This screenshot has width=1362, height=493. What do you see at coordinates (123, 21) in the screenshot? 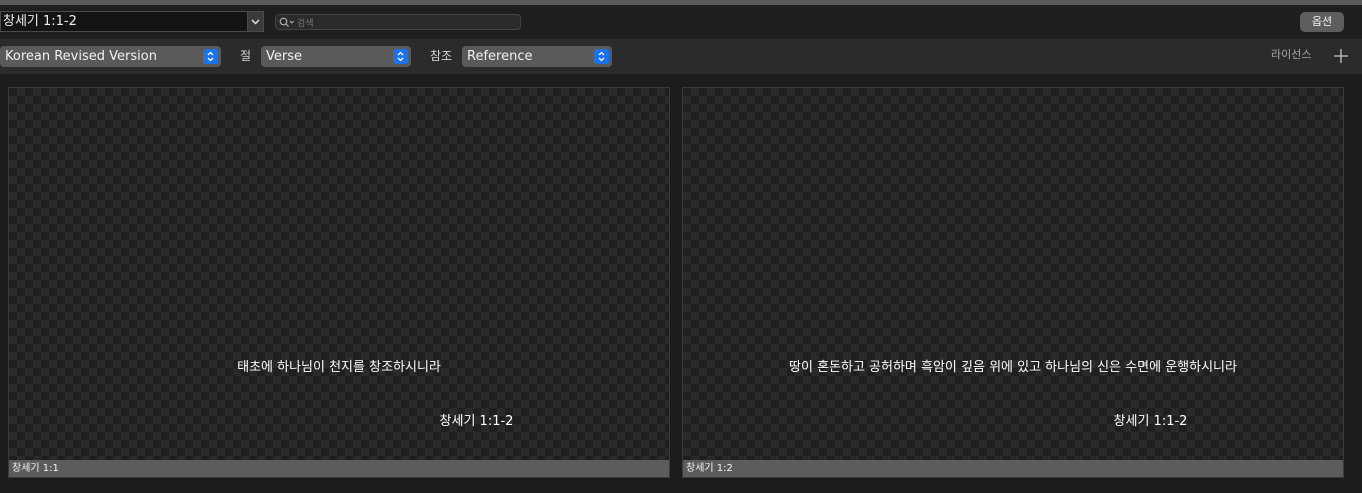
I see `reference-input: 창세기 1:1-2` at bounding box center [123, 21].